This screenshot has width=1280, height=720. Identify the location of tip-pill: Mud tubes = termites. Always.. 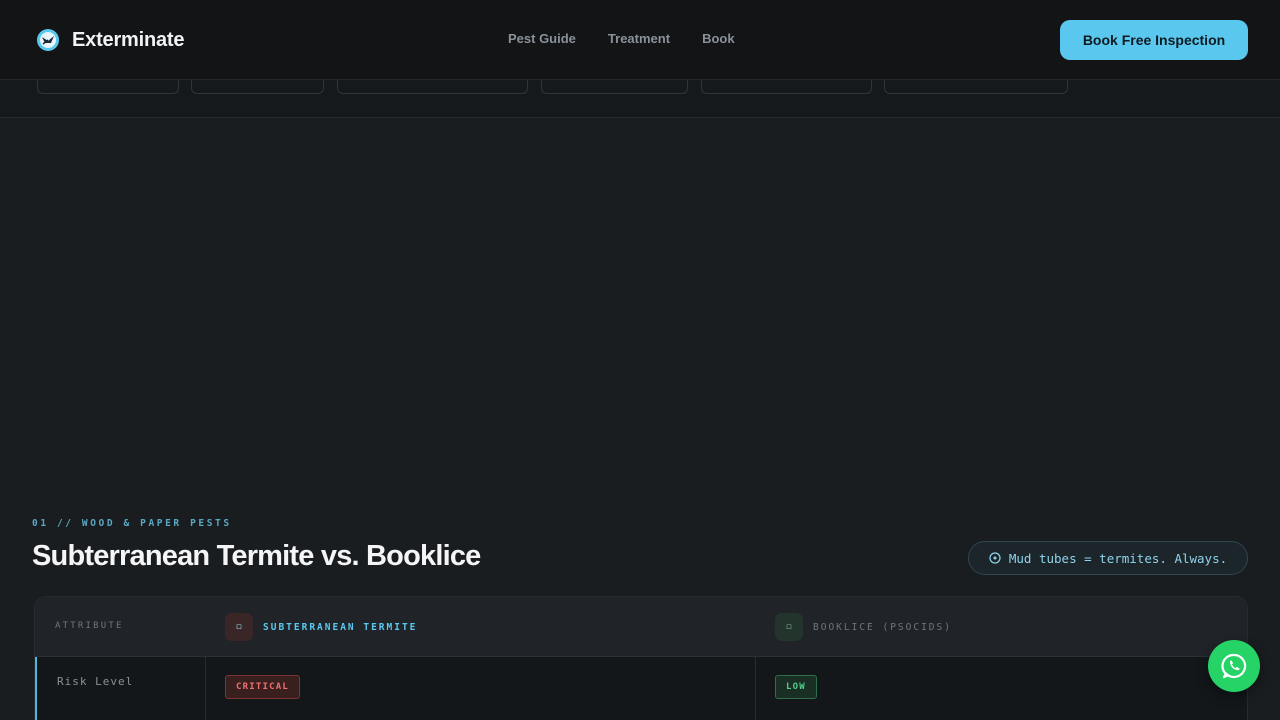
(1108, 558).